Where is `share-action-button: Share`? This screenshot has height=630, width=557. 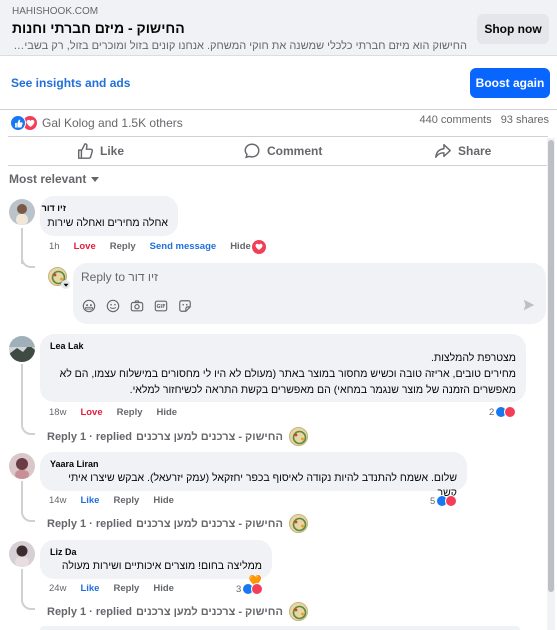
share-action-button: Share is located at coordinates (462, 151).